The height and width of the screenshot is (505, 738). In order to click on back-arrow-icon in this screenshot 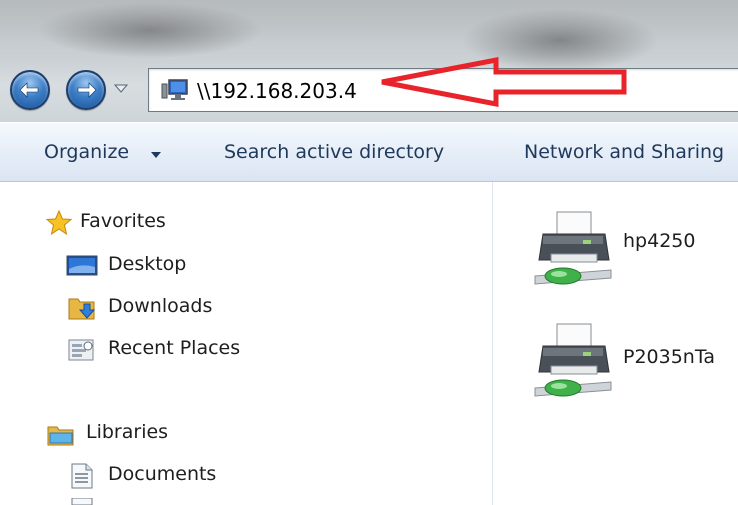, I will do `click(29, 90)`.